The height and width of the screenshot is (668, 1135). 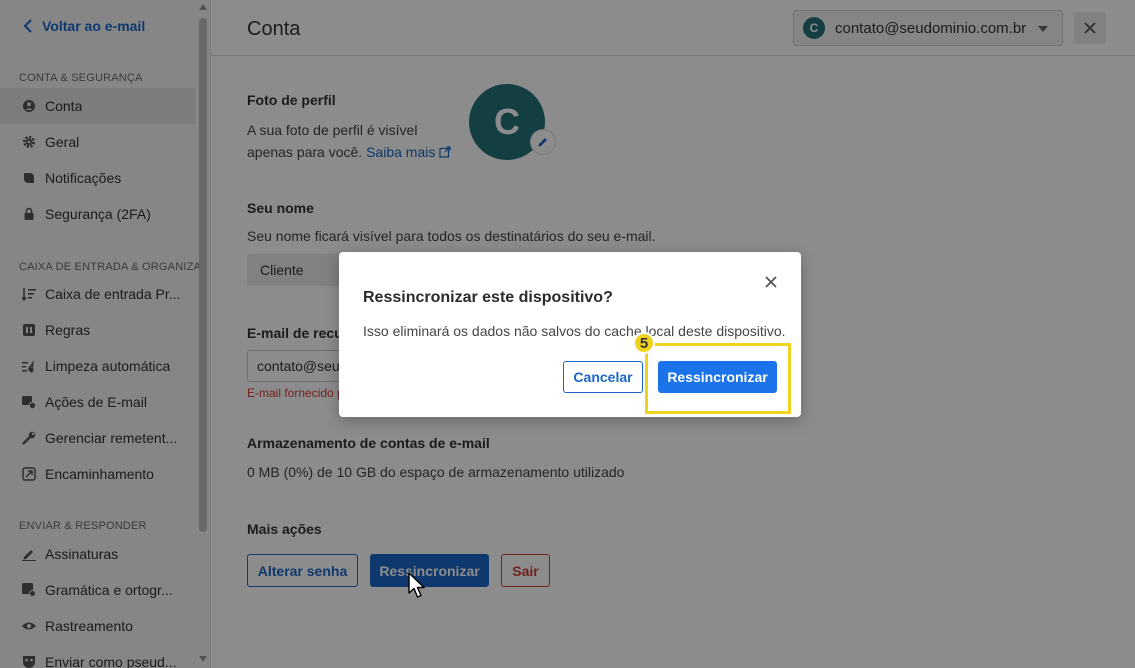 I want to click on dialog-title: Ressincronizar este dispositivo?, so click(x=488, y=297).